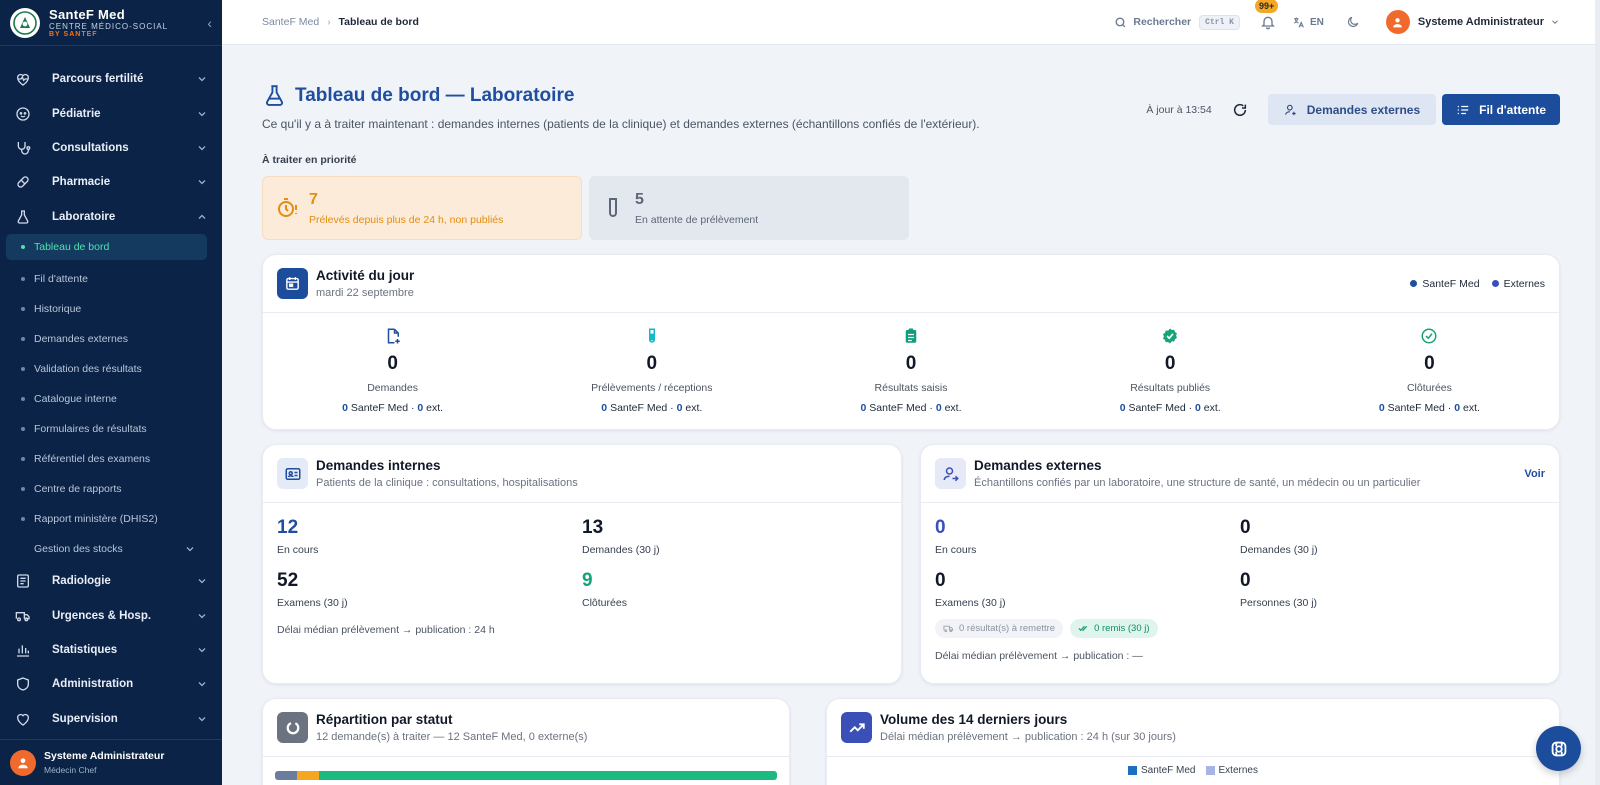  I want to click on id-card-icon, so click(292, 473).